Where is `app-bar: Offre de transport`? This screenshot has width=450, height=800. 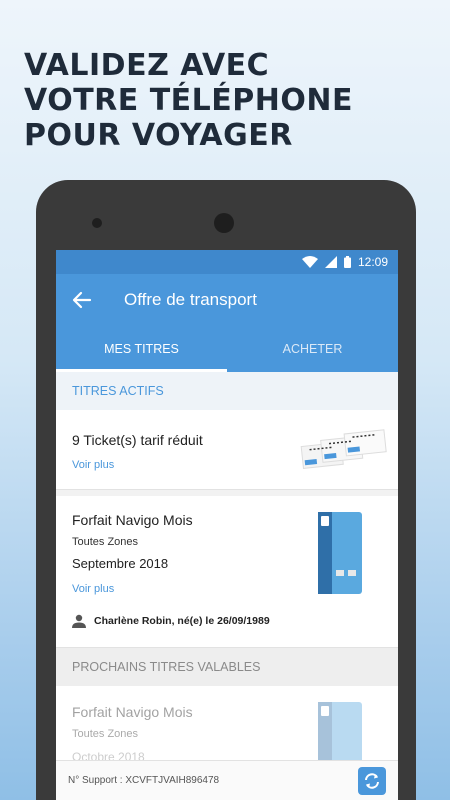 app-bar: Offre de transport is located at coordinates (227, 300).